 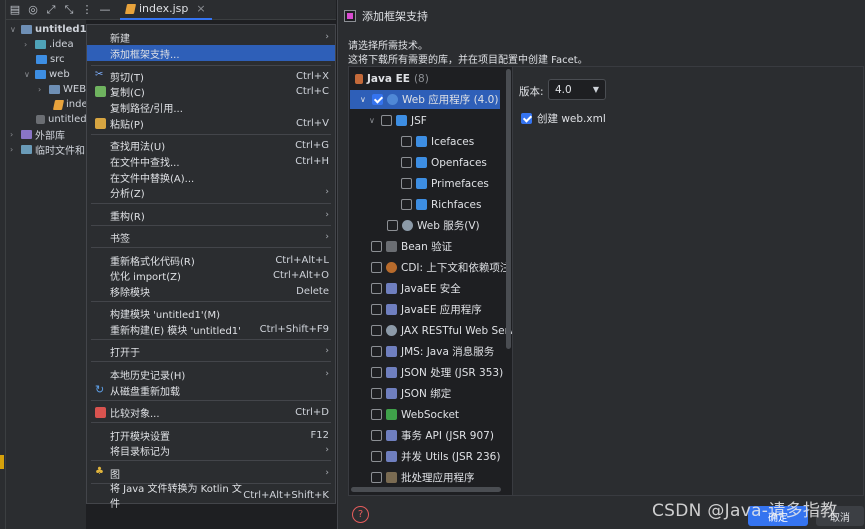 What do you see at coordinates (211, 497) in the screenshot?
I see `menu-item-convert-to-kotlin: 将 Java 文件转换为 Kotlin 文件 Ctrl+Alt+Shift+K` at bounding box center [211, 497].